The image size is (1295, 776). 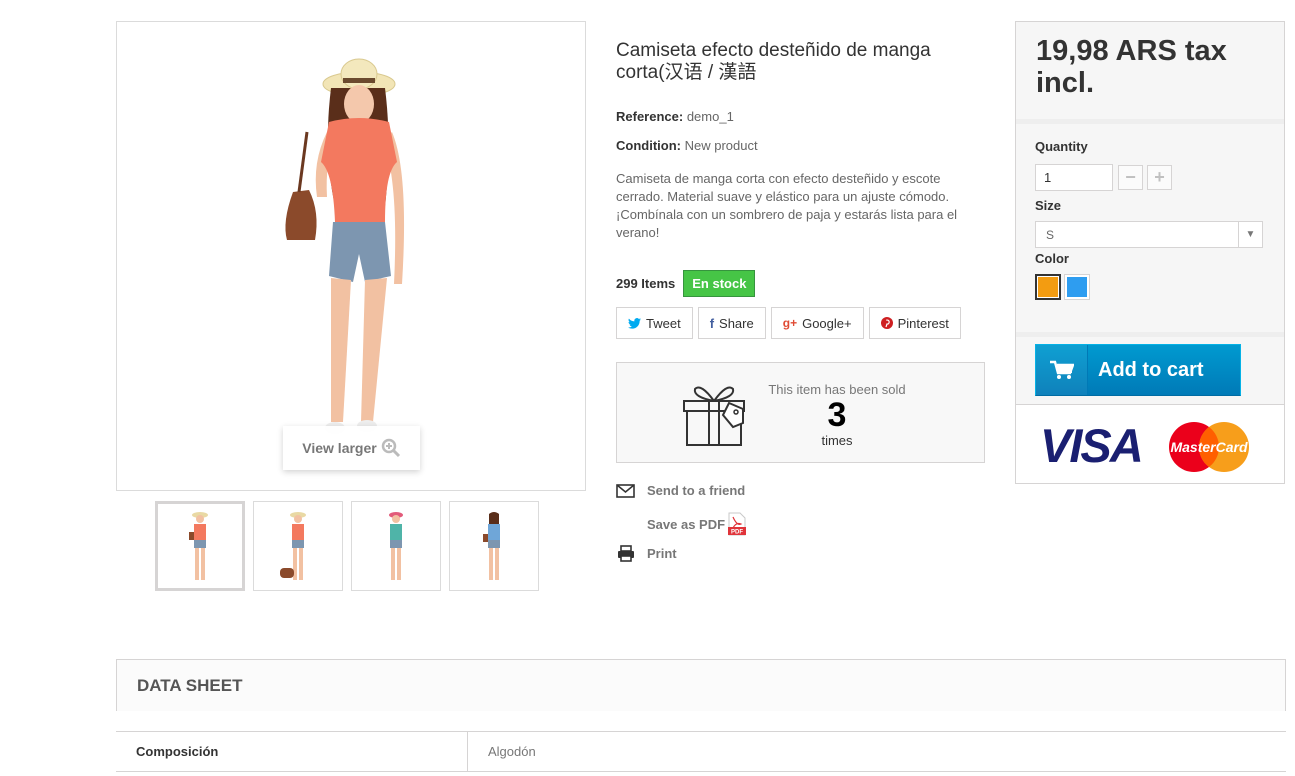 I want to click on reference-label: Reference:, so click(x=650, y=116).